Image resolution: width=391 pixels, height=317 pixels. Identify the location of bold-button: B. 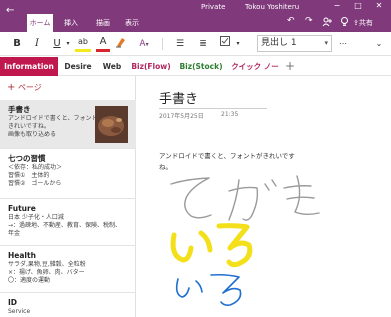
(17, 44).